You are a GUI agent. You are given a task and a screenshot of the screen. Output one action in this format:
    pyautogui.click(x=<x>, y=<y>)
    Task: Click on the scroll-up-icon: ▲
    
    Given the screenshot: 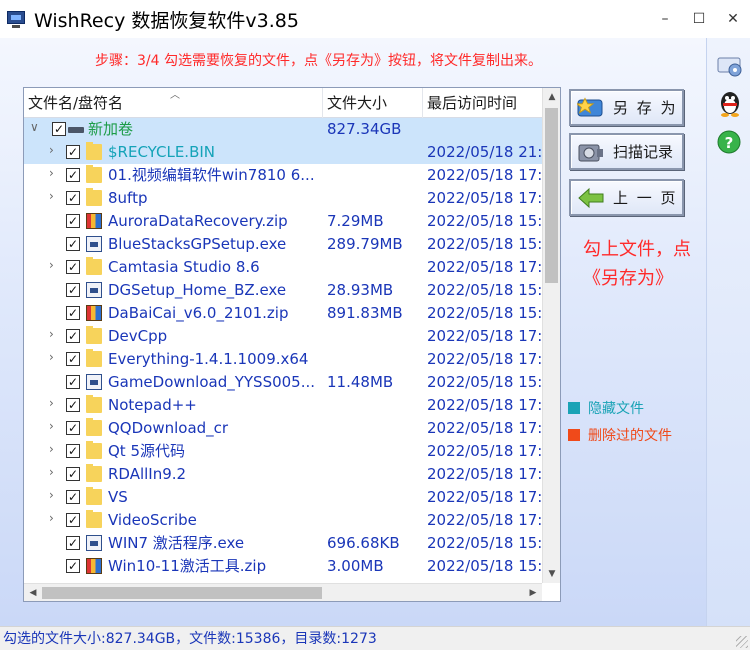 What is the action you would take?
    pyautogui.click(x=551, y=97)
    